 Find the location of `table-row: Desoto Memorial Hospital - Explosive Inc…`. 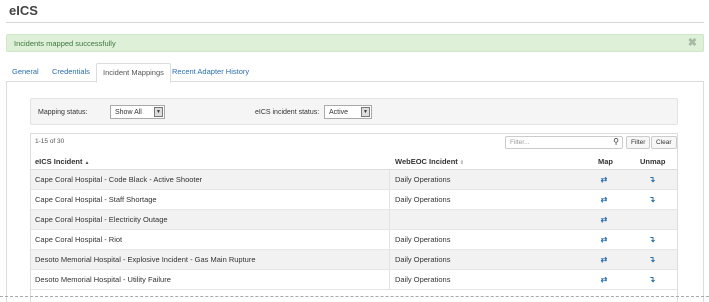

table-row: Desoto Memorial Hospital - Explosive Inc… is located at coordinates (354, 260).